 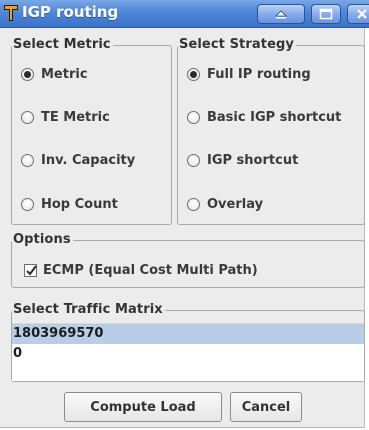 I want to click on checkmark-icon, so click(x=31, y=270).